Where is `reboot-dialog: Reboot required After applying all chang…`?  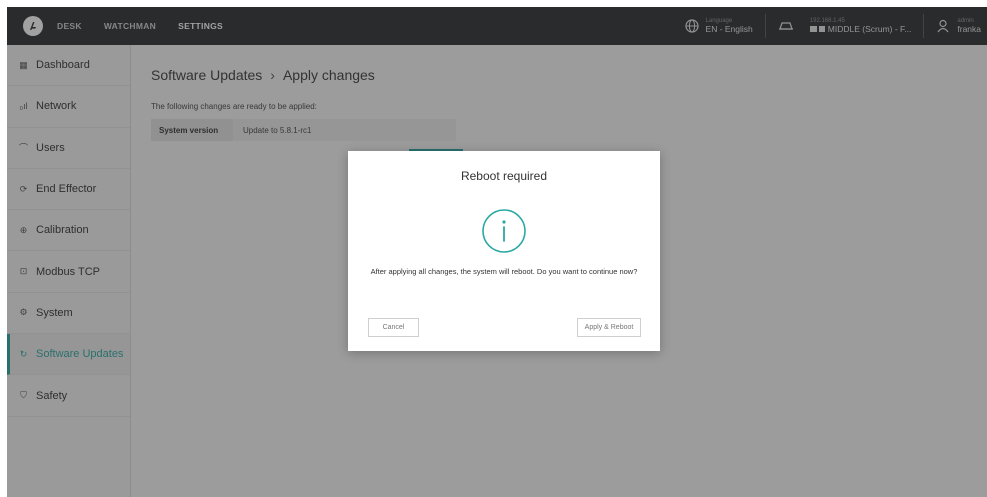
reboot-dialog: Reboot required After applying all chang… is located at coordinates (504, 251).